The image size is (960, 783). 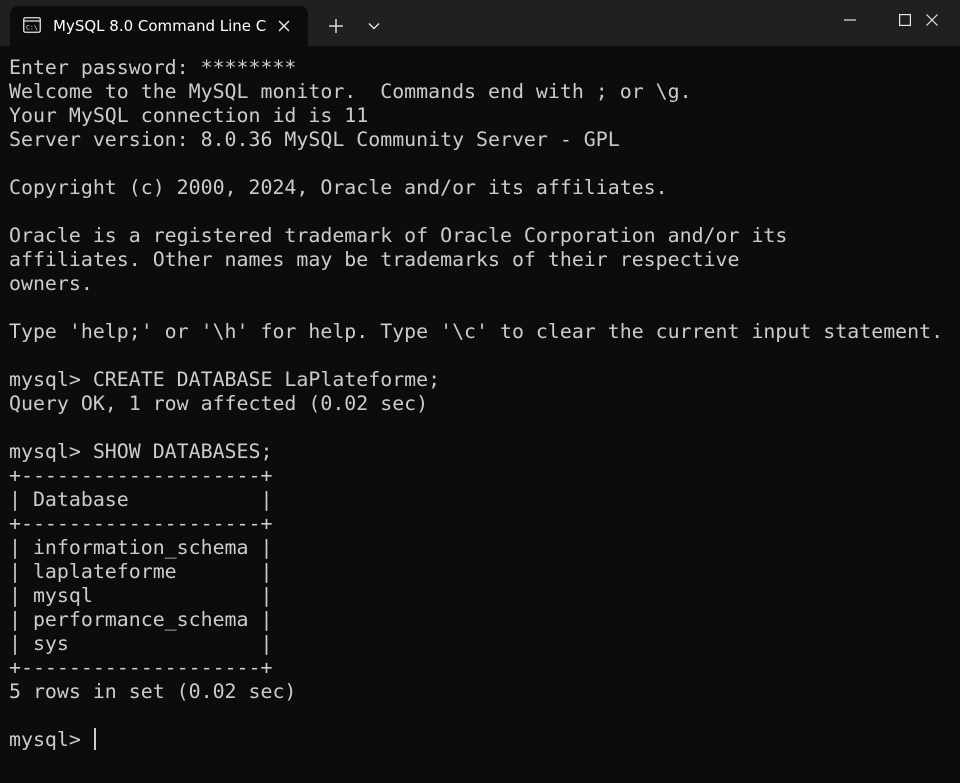 What do you see at coordinates (141, 499) in the screenshot?
I see `table-header: | Database |` at bounding box center [141, 499].